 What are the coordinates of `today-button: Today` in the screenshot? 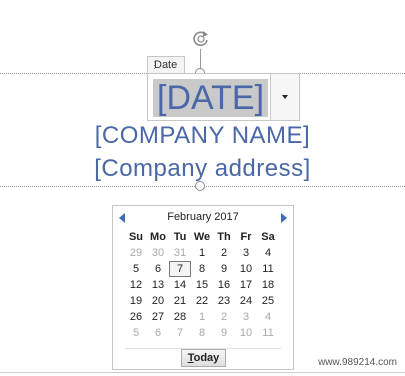 It's located at (203, 358).